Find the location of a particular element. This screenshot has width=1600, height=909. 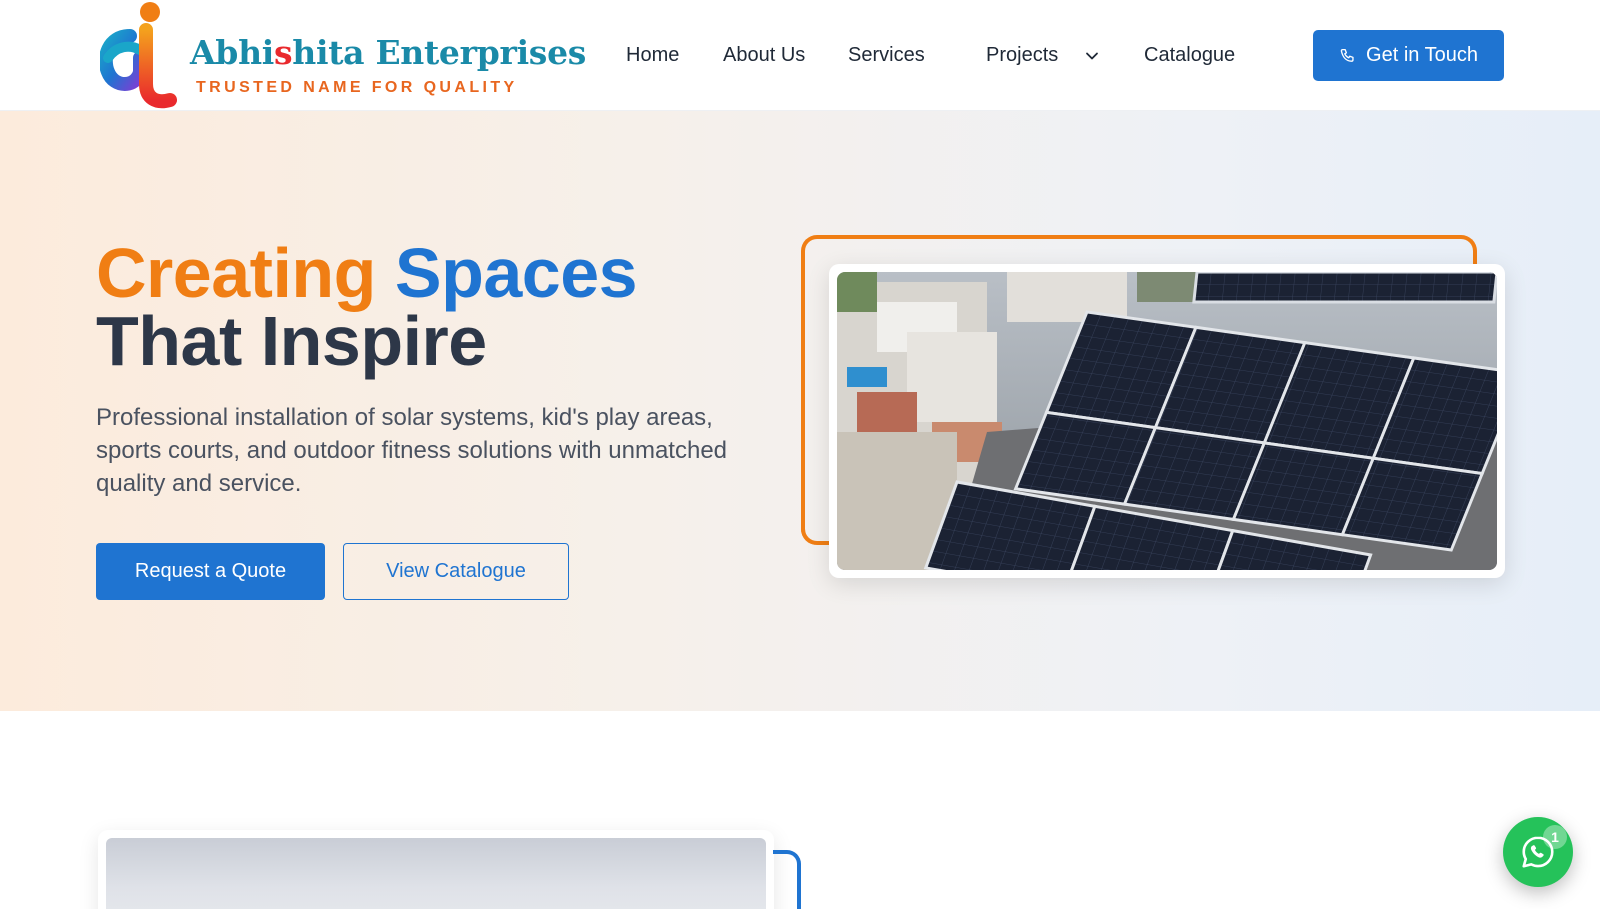

nav-about-us: About Us is located at coordinates (764, 55).